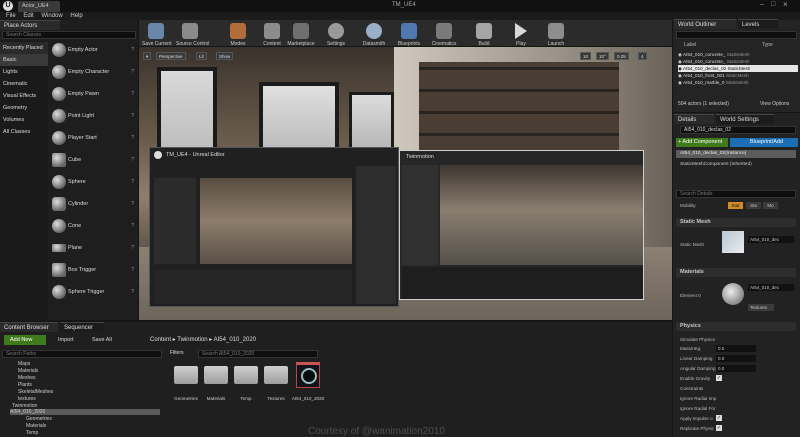 The width and height of the screenshot is (800, 437). I want to click on mobility-static: Stat, so click(735, 205).